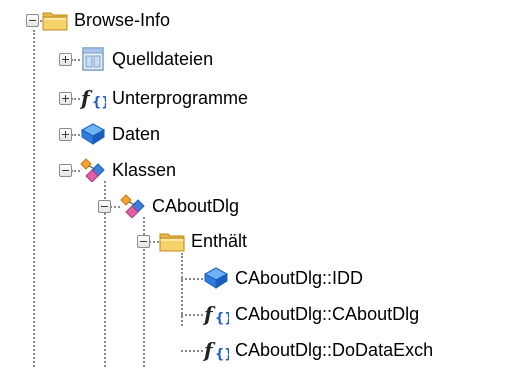  I want to click on tree-item-browse-info: Browse-Info, so click(106, 20).